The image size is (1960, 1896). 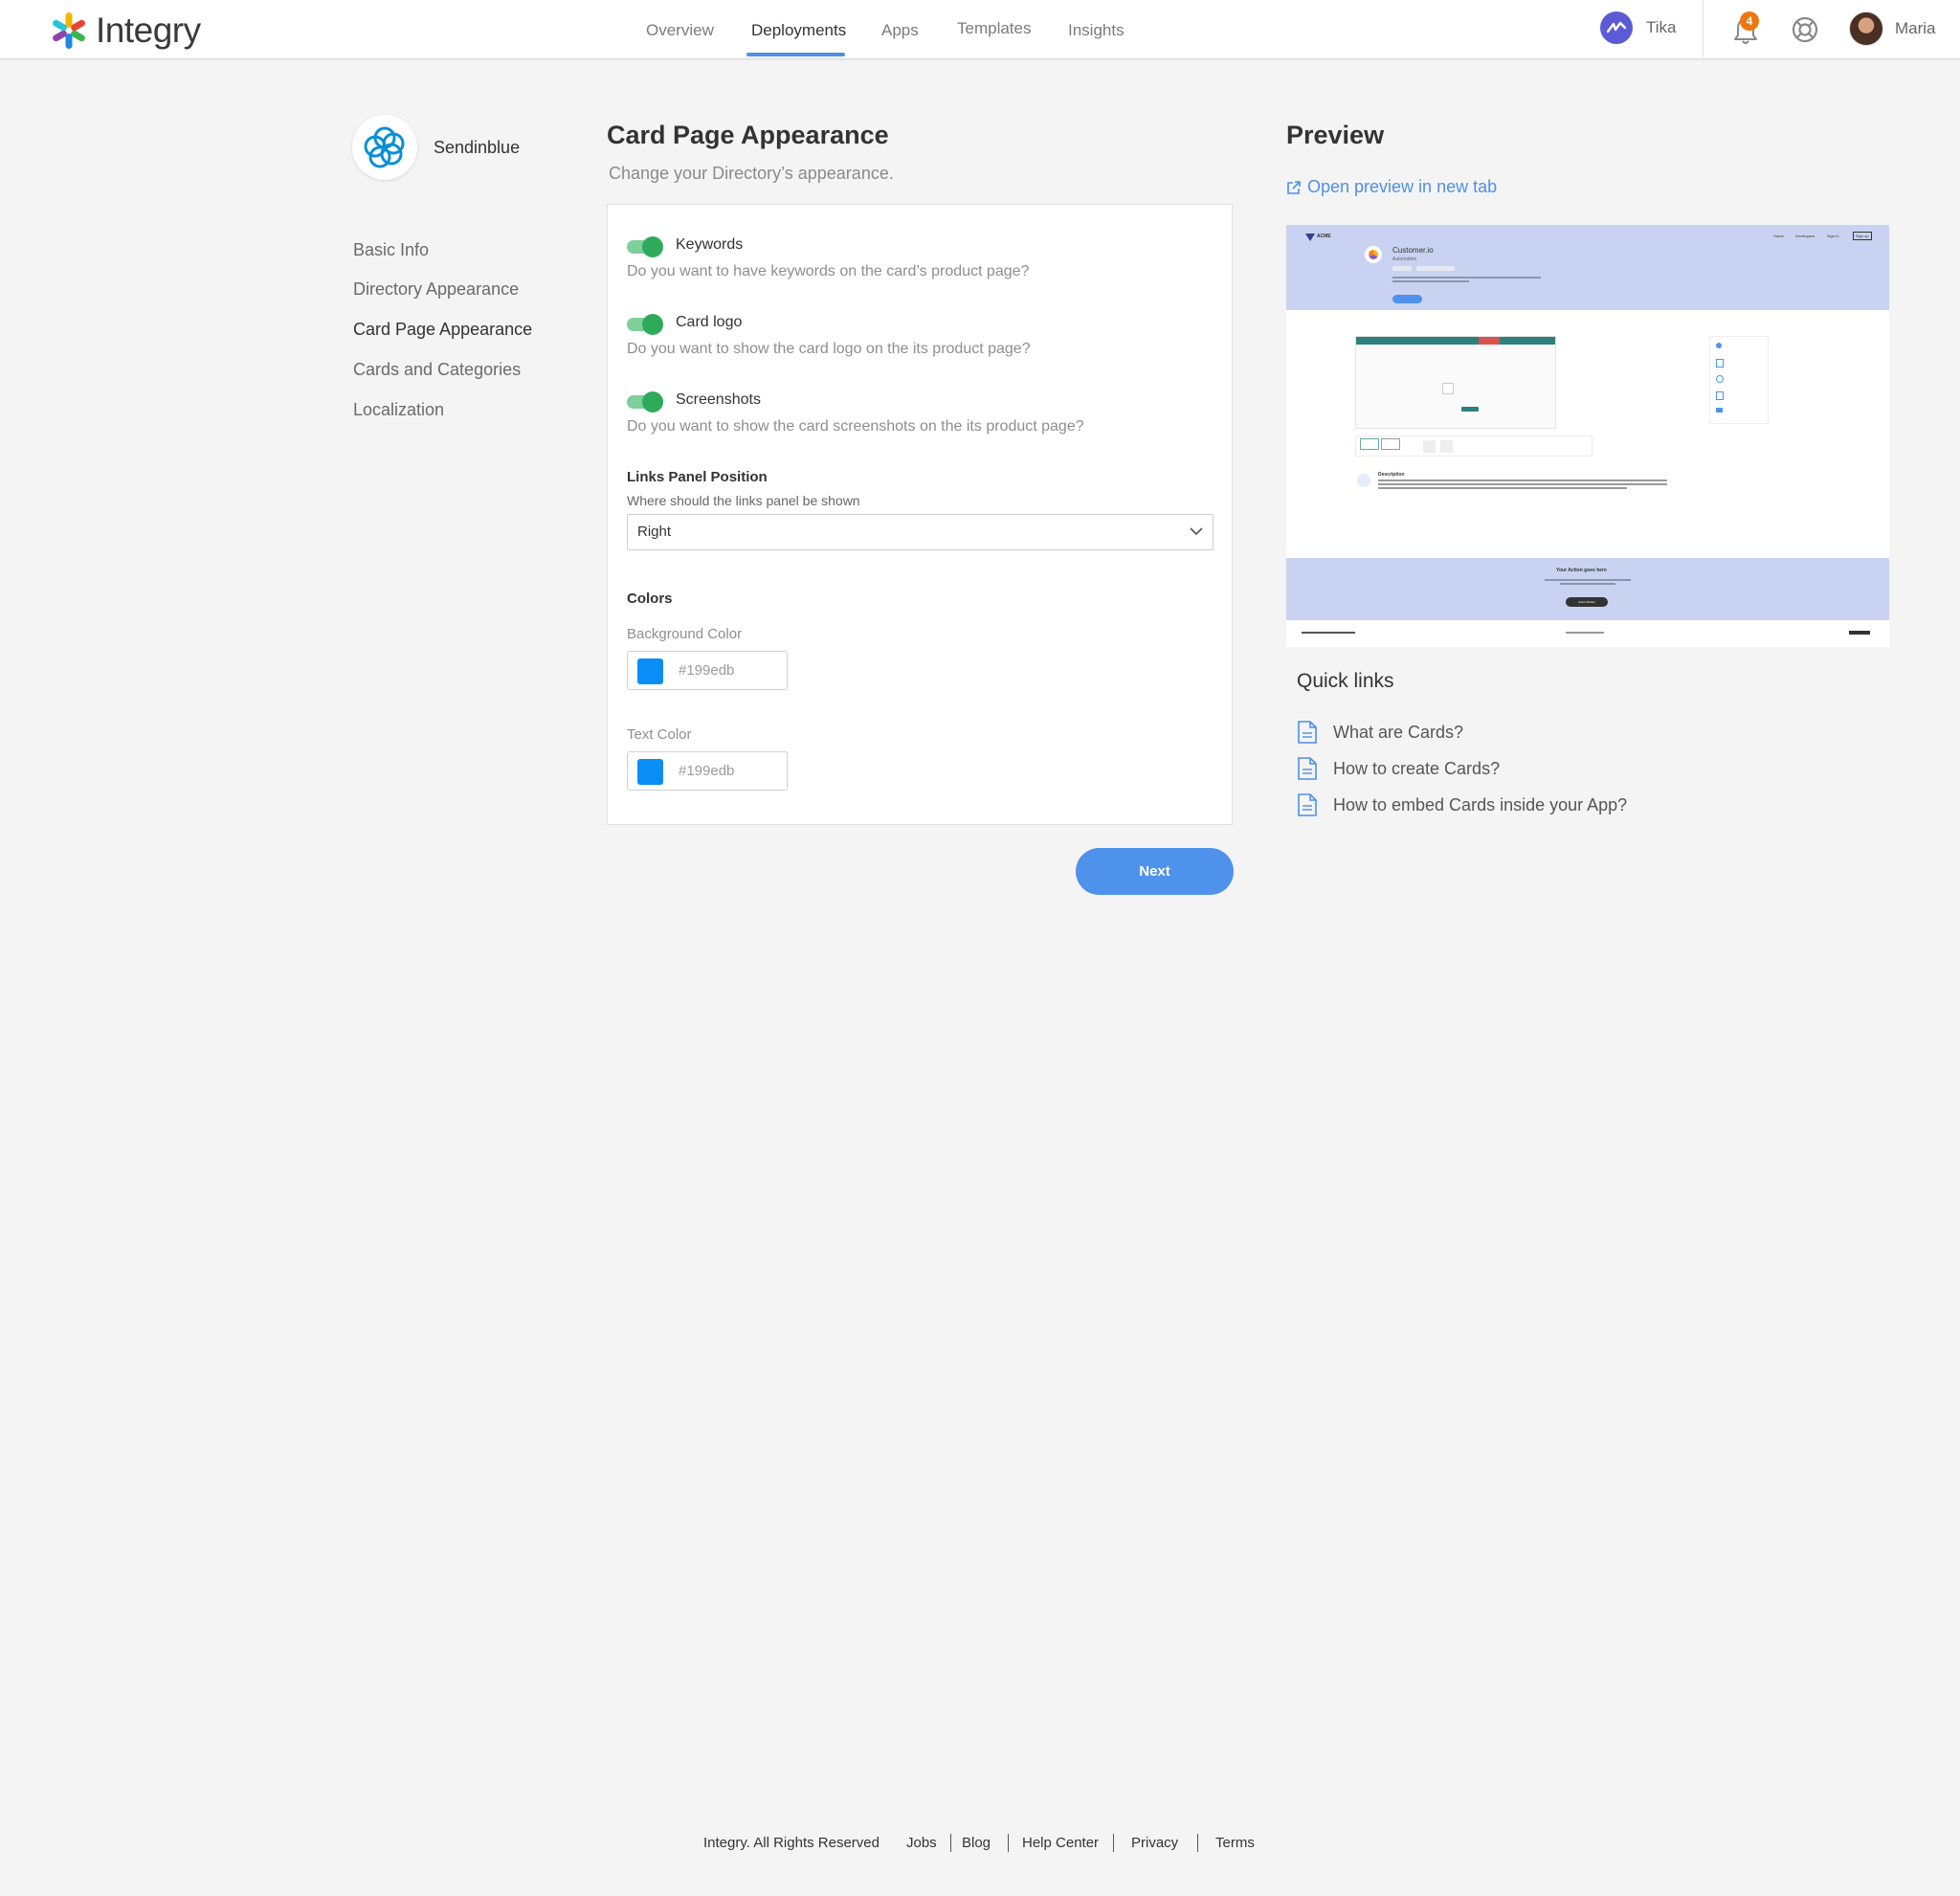 What do you see at coordinates (1860, 633) in the screenshot?
I see `mock-social-icons` at bounding box center [1860, 633].